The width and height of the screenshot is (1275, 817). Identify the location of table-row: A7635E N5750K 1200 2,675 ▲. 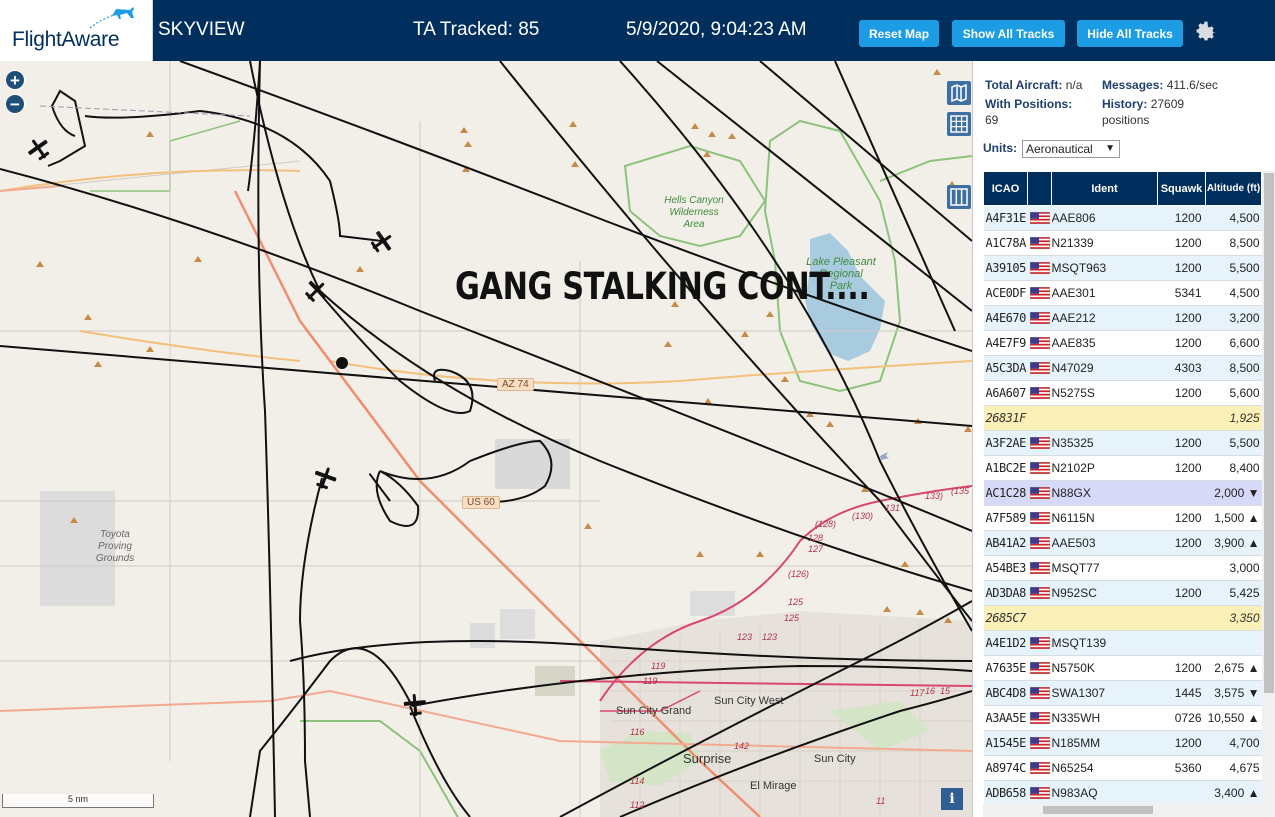
(1122, 668).